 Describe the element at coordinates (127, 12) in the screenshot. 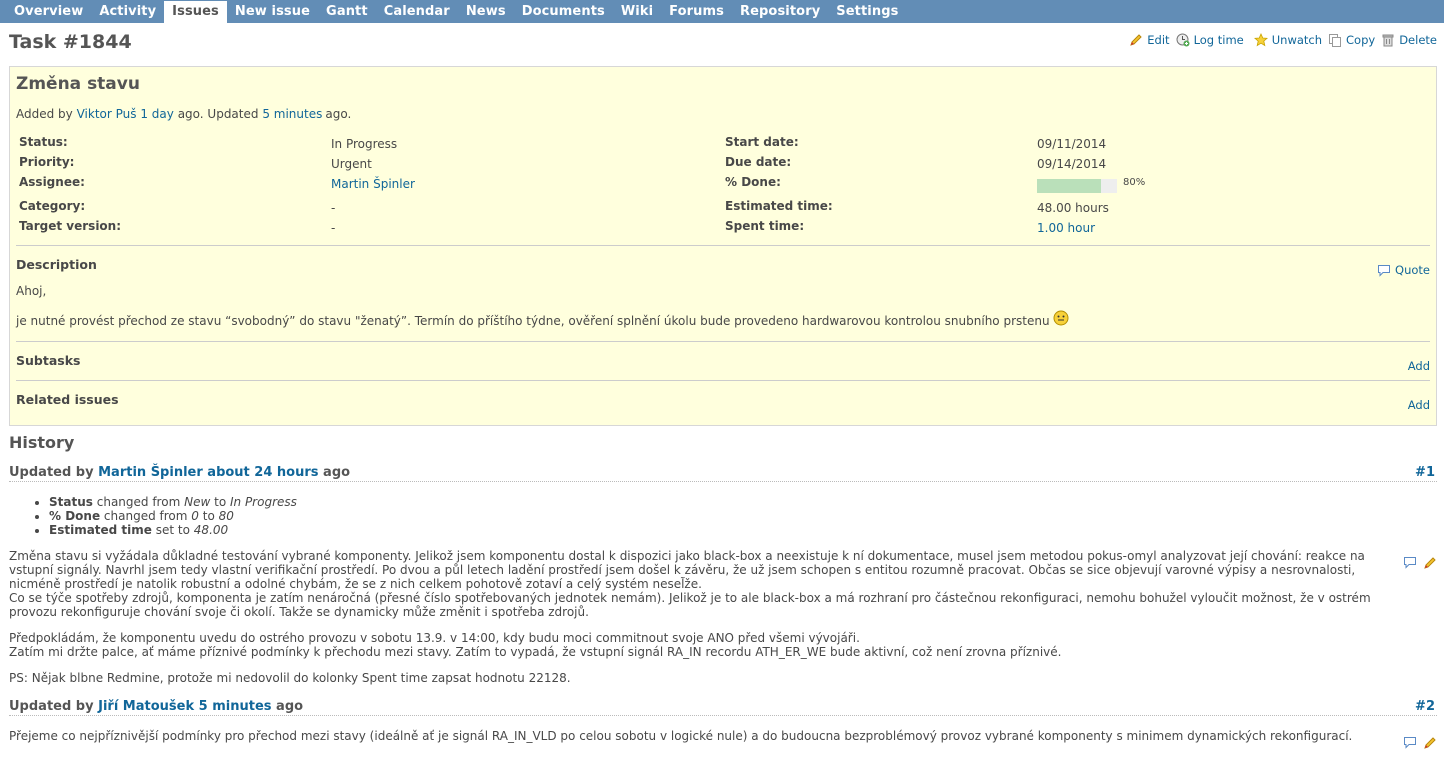

I see `menu-activity: Activity` at that location.